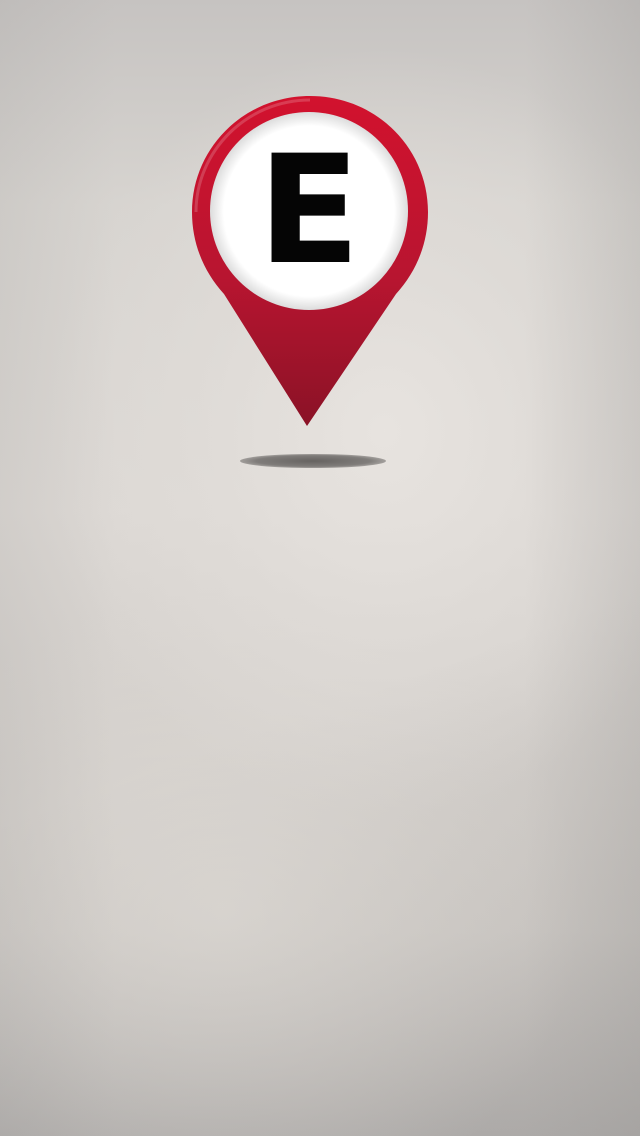 The height and width of the screenshot is (1136, 640). I want to click on map-pin-icon: E, so click(310, 264).